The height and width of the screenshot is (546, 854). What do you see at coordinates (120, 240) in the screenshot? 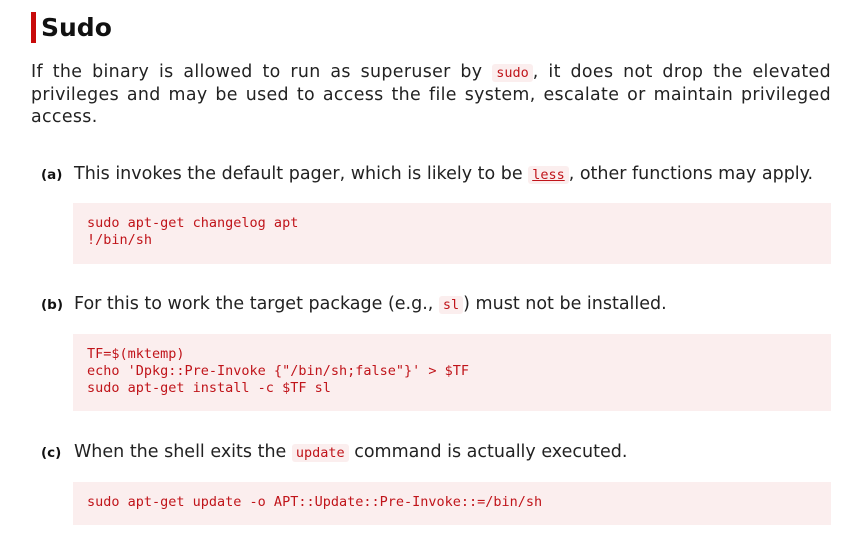
I see `code-line: !/bin/sh` at bounding box center [120, 240].